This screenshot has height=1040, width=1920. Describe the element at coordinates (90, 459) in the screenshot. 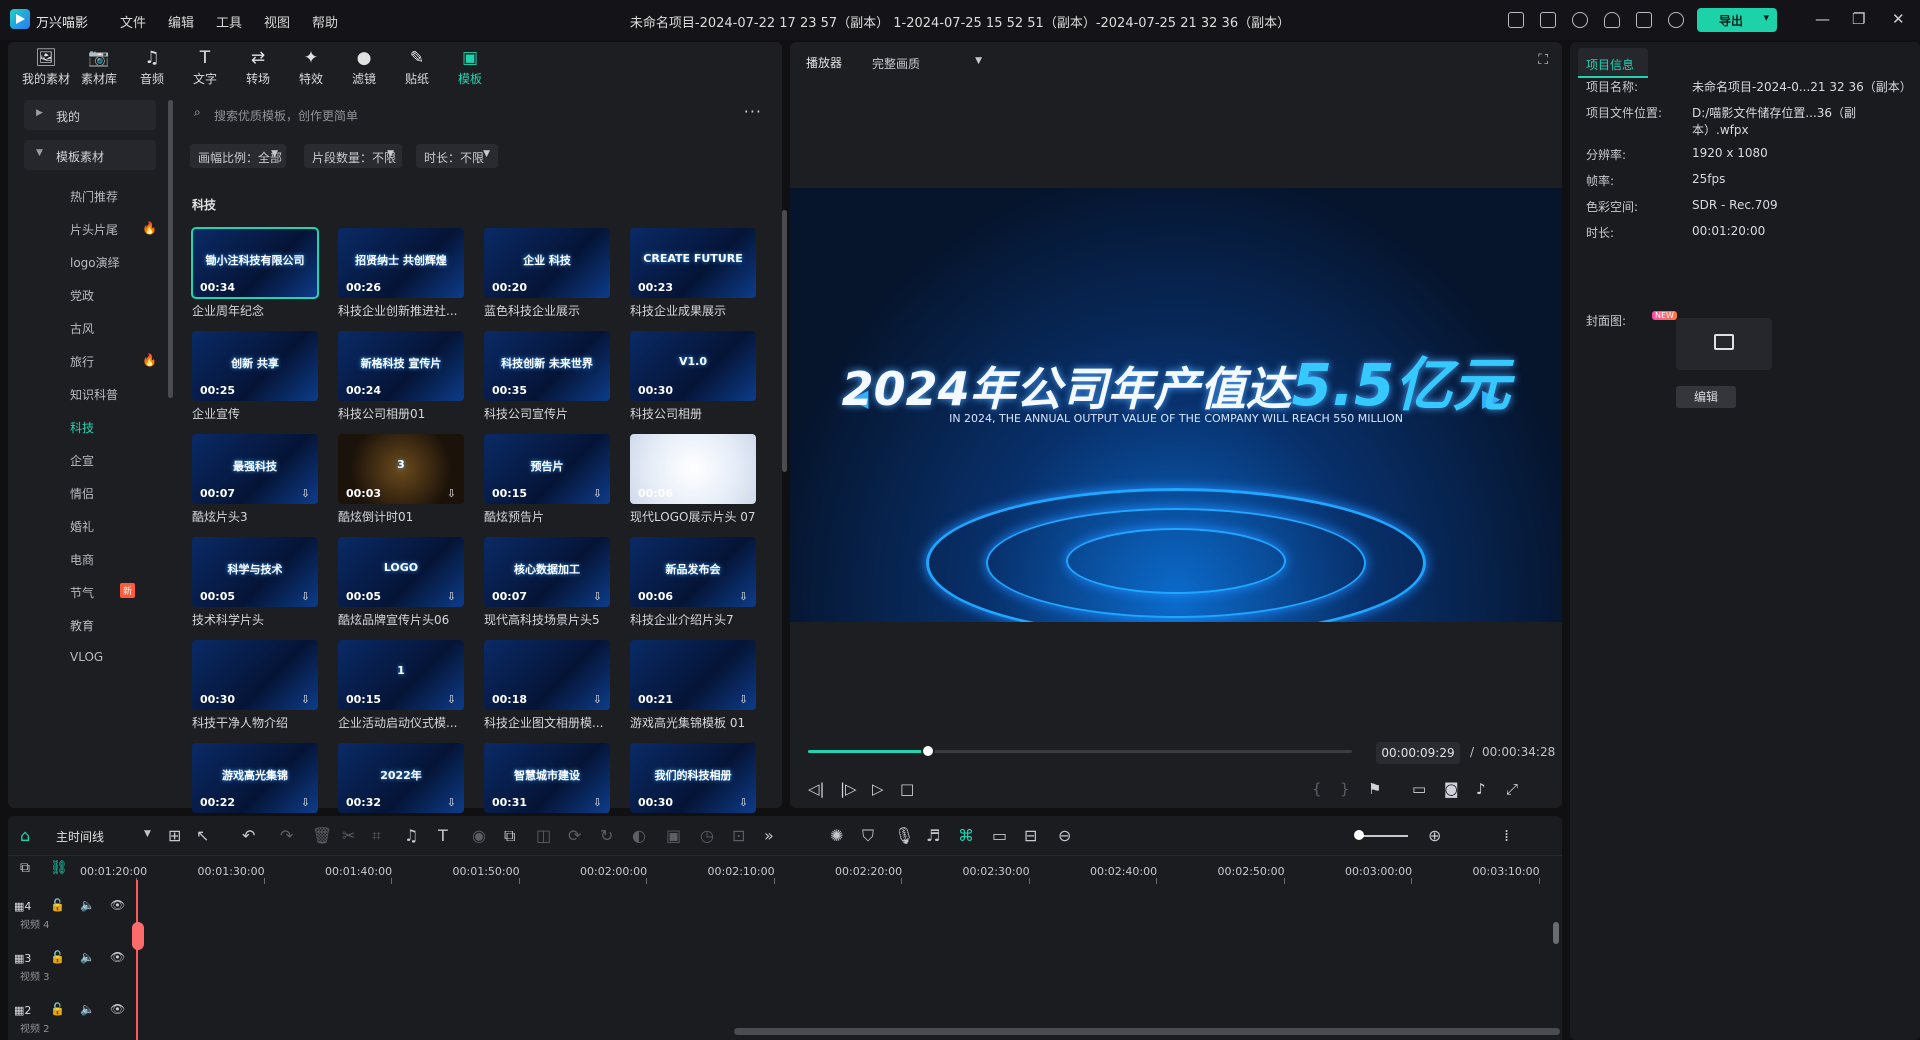

I see `sidebar-item: 企宣` at that location.